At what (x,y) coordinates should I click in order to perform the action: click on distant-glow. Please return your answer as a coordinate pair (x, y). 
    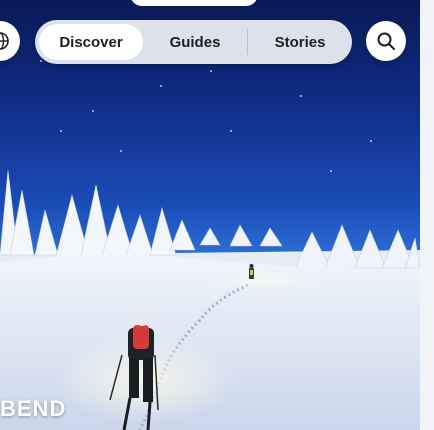
    Looking at the image, I should click on (265, 282).